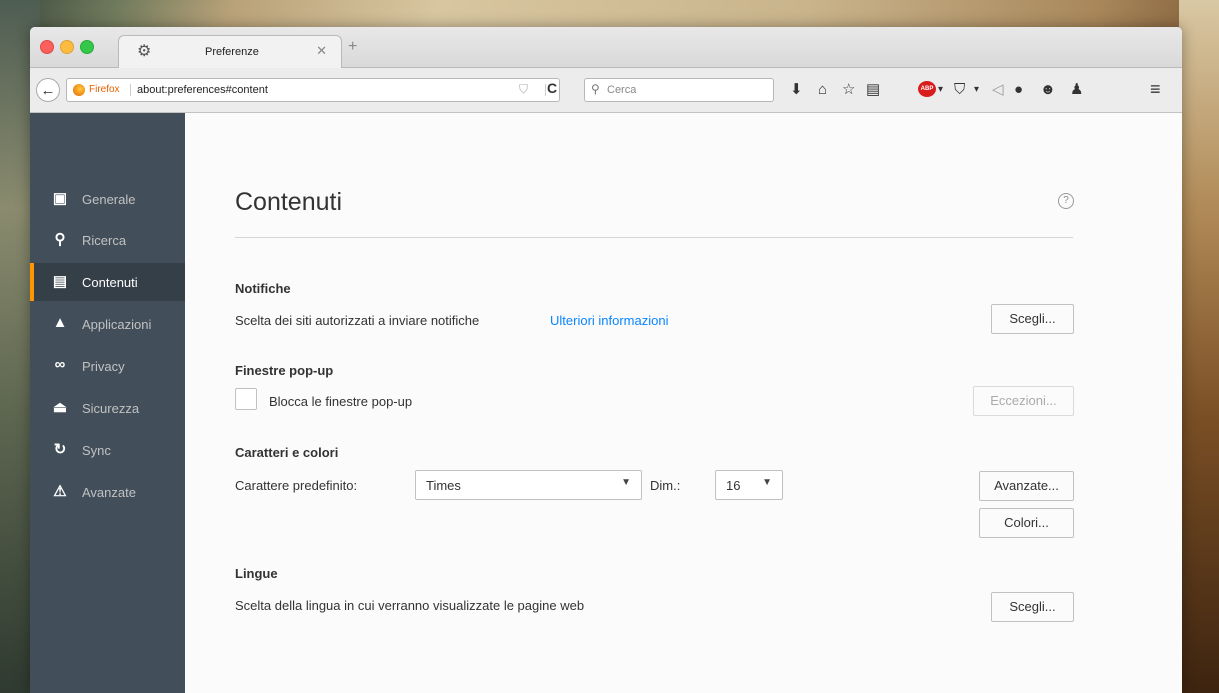 The height and width of the screenshot is (693, 1219). I want to click on pocket-url-icon: ⛉, so click(523, 89).